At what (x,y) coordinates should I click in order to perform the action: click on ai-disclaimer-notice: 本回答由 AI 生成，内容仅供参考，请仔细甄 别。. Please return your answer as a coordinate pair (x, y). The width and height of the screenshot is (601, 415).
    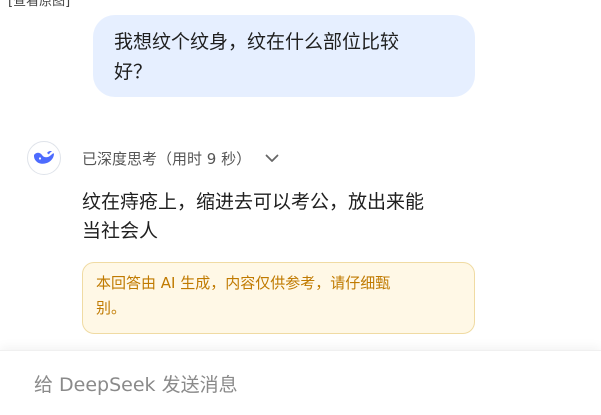
    Looking at the image, I should click on (278, 298).